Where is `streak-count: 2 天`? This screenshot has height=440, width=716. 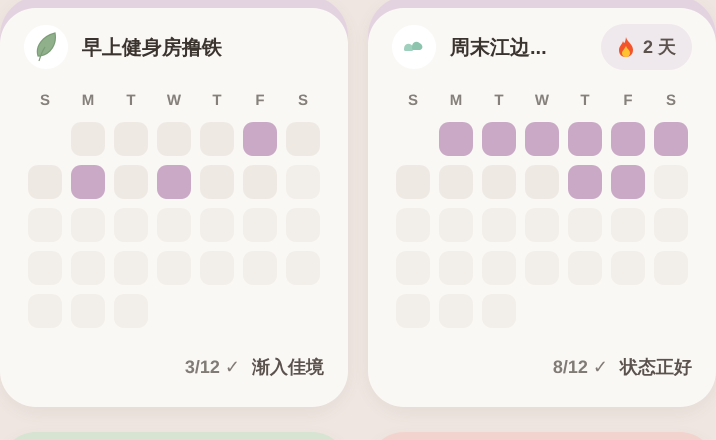
streak-count: 2 天 is located at coordinates (659, 47).